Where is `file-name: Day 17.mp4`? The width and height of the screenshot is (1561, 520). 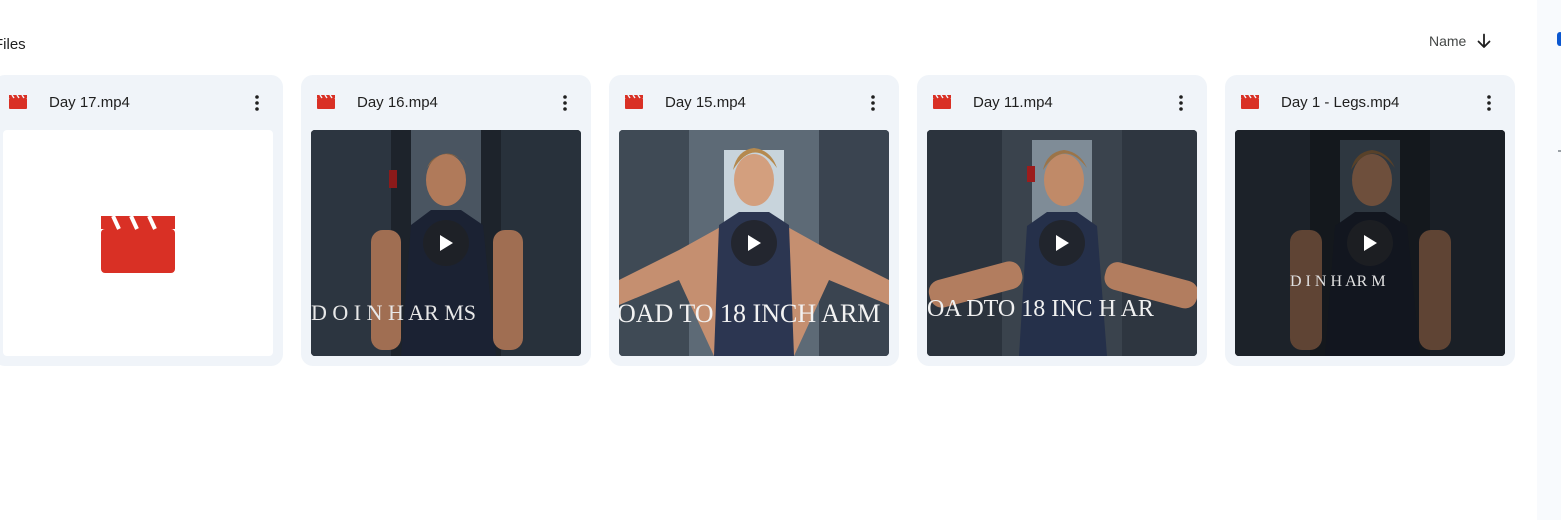
file-name: Day 17.mp4 is located at coordinates (89, 102).